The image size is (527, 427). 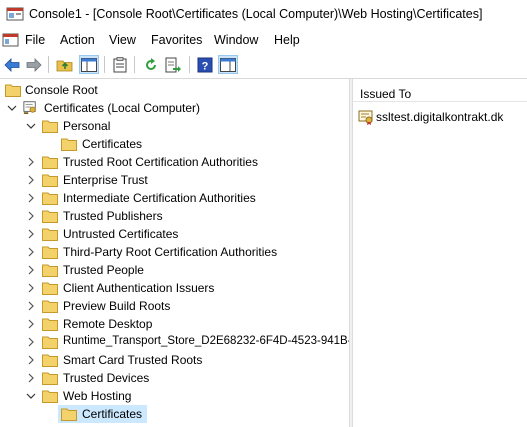 What do you see at coordinates (173, 64) in the screenshot?
I see `export-list-icon` at bounding box center [173, 64].